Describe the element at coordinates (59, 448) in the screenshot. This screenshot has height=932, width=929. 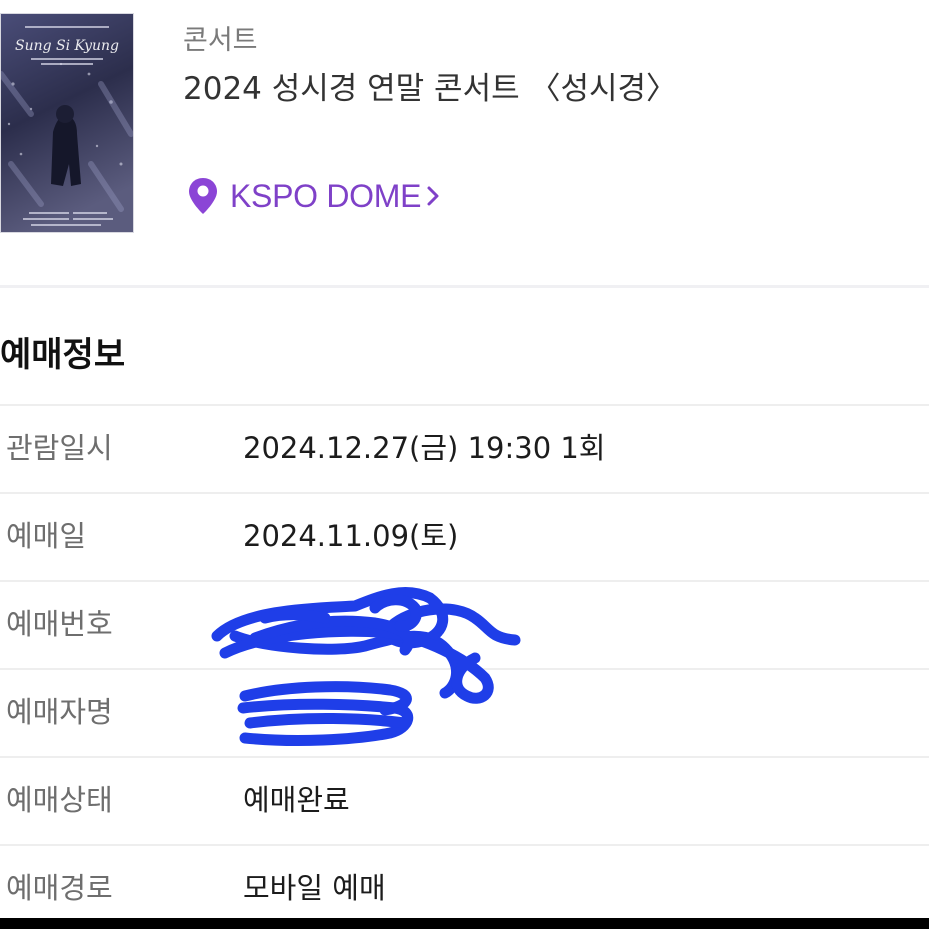
I see `info-label: 관람일시` at that location.